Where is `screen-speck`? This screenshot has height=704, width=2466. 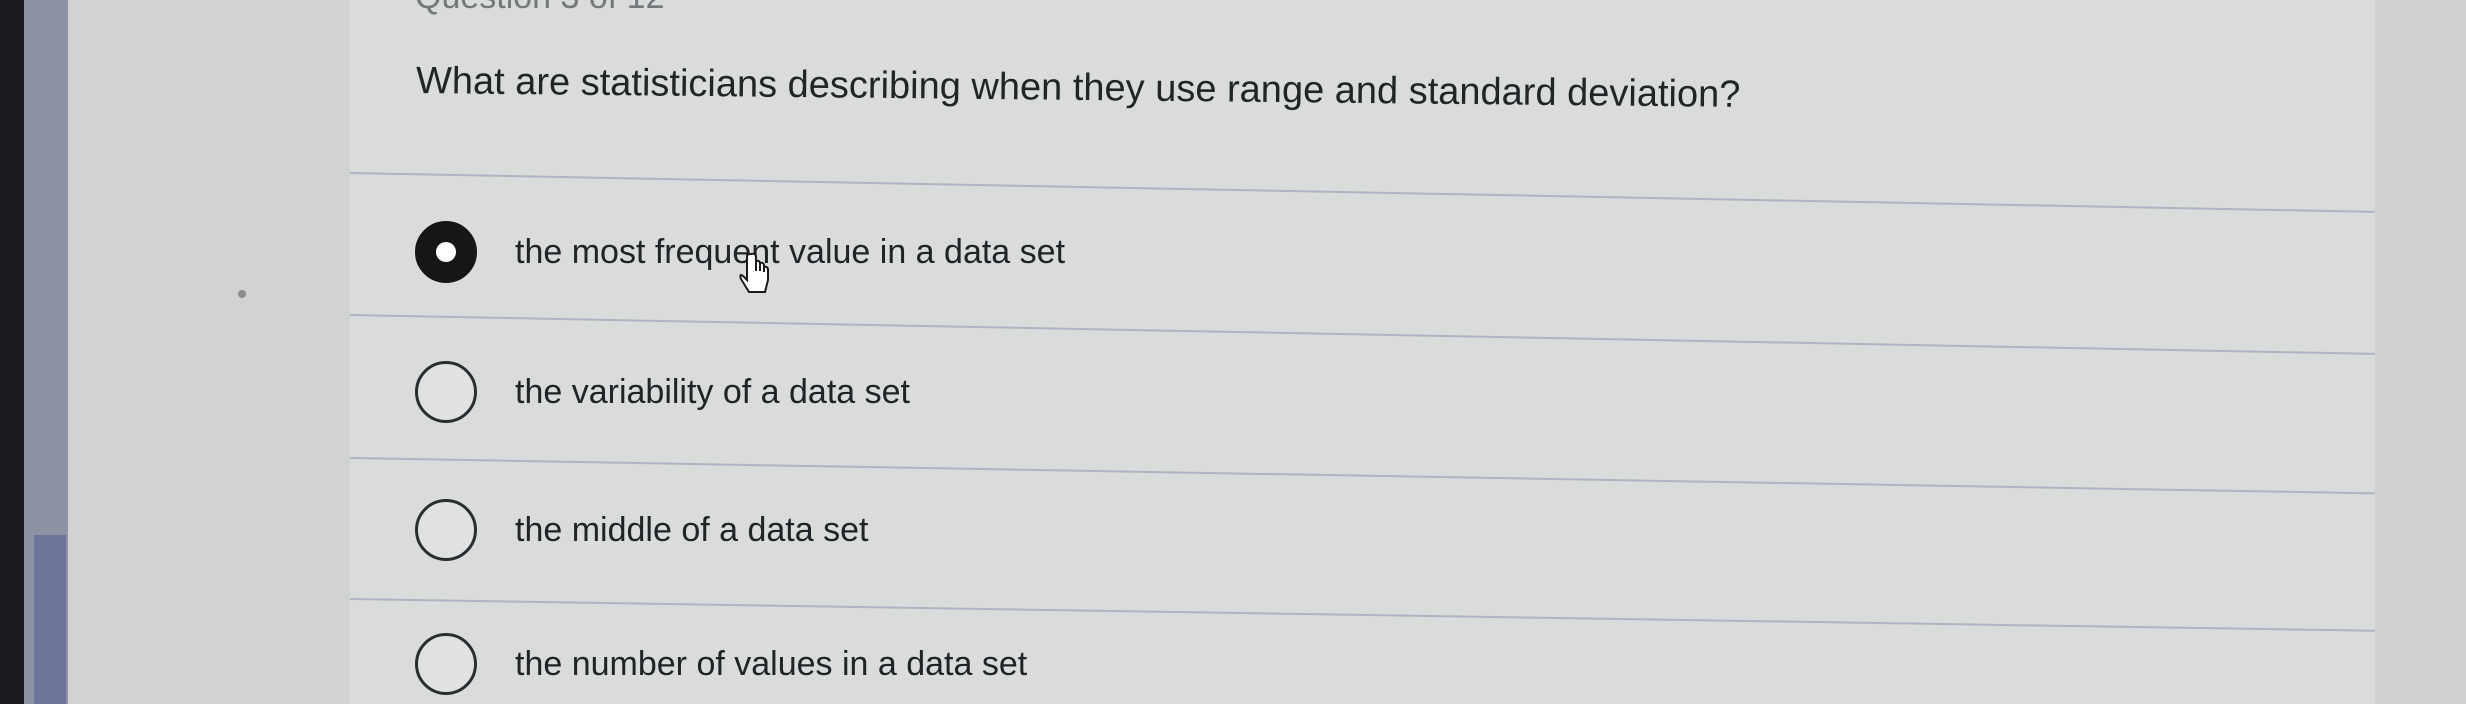 screen-speck is located at coordinates (242, 294).